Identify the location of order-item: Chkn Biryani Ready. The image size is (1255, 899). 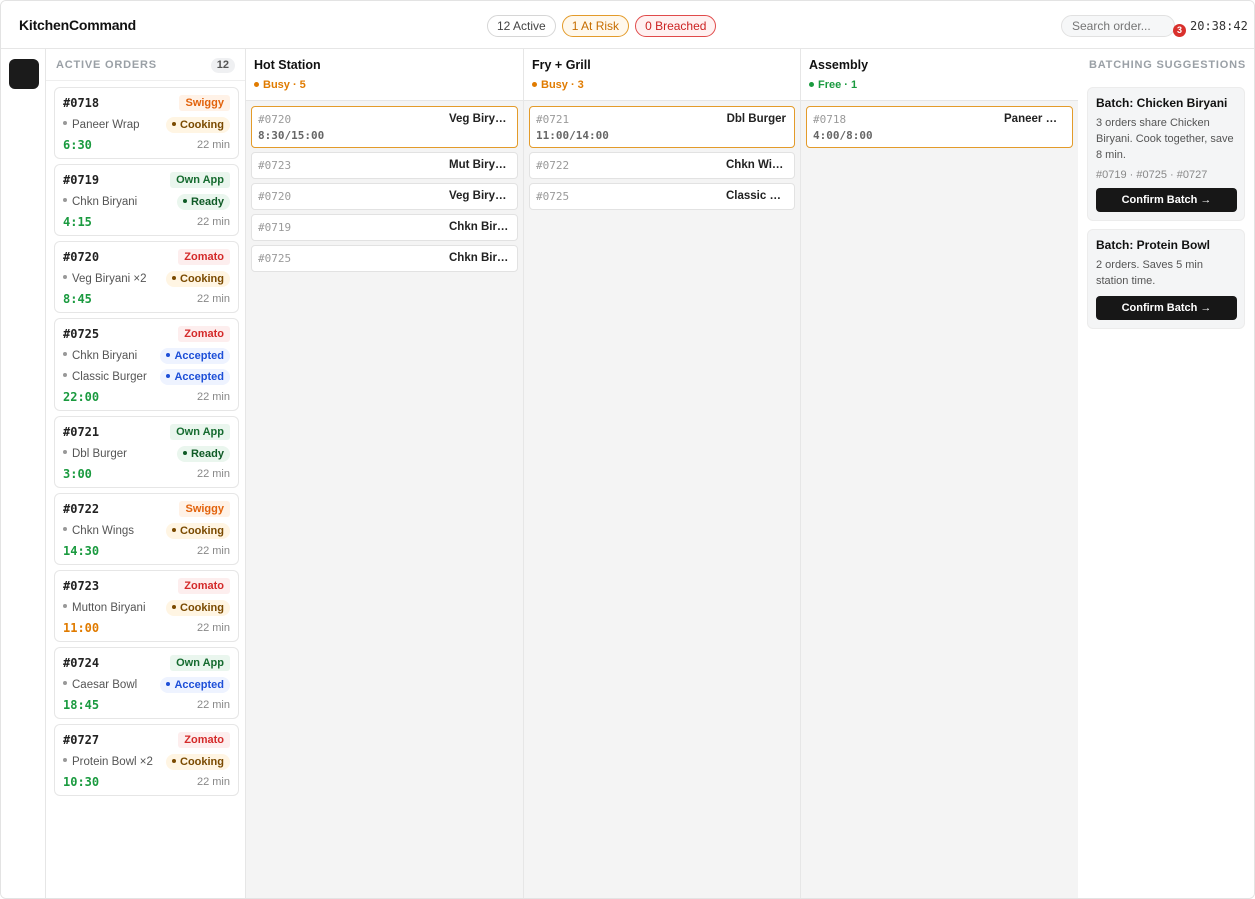
(146, 201).